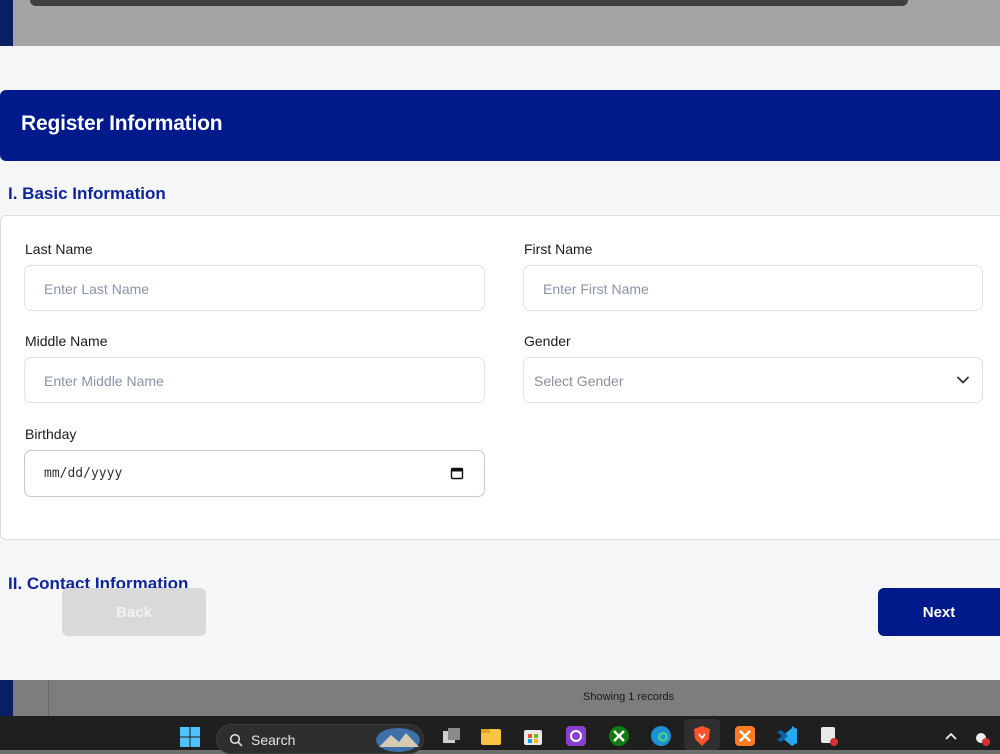 This screenshot has height=754, width=1000. I want to click on birthday-placeholder: mm/dd/yyyy, so click(83, 473).